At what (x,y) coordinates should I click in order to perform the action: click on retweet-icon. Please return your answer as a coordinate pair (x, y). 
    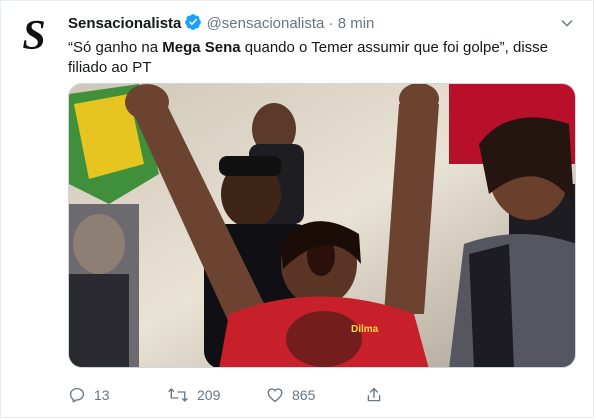
    Looking at the image, I should click on (178, 395).